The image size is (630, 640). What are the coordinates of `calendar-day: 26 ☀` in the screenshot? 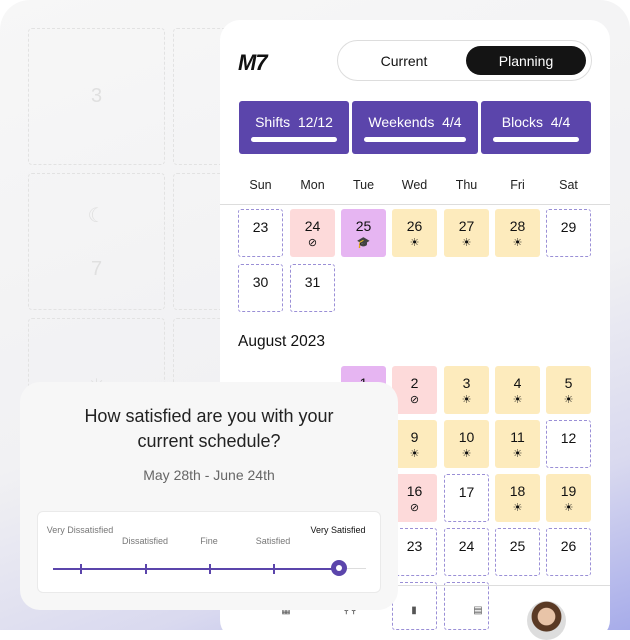 It's located at (414, 233).